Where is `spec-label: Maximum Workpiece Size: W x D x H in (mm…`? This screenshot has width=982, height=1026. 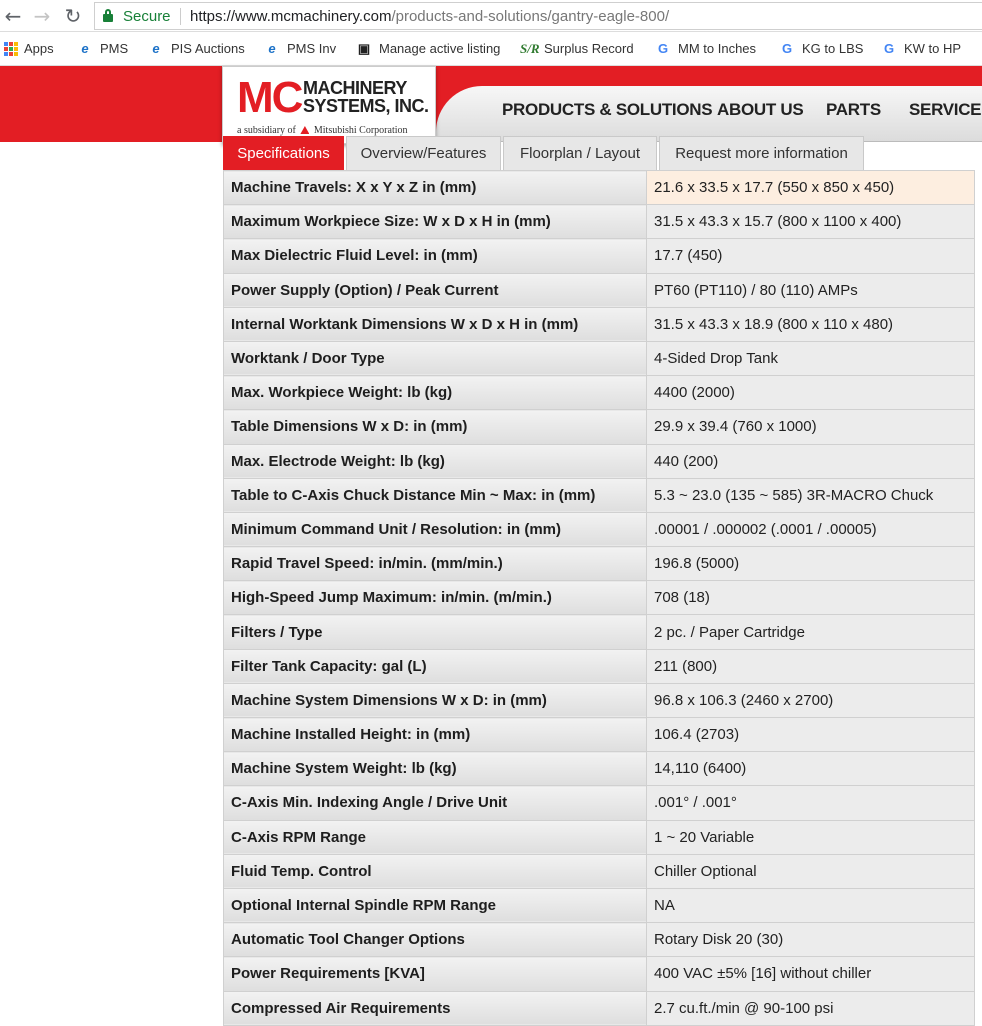
spec-label: Maximum Workpiece Size: W x D x H in (mm… is located at coordinates (435, 222).